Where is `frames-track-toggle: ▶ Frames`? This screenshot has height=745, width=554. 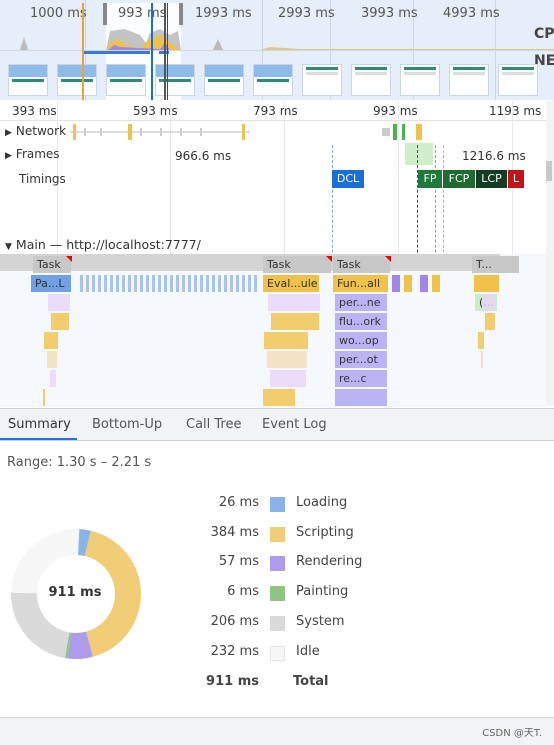
frames-track-toggle: ▶ Frames is located at coordinates (32, 154).